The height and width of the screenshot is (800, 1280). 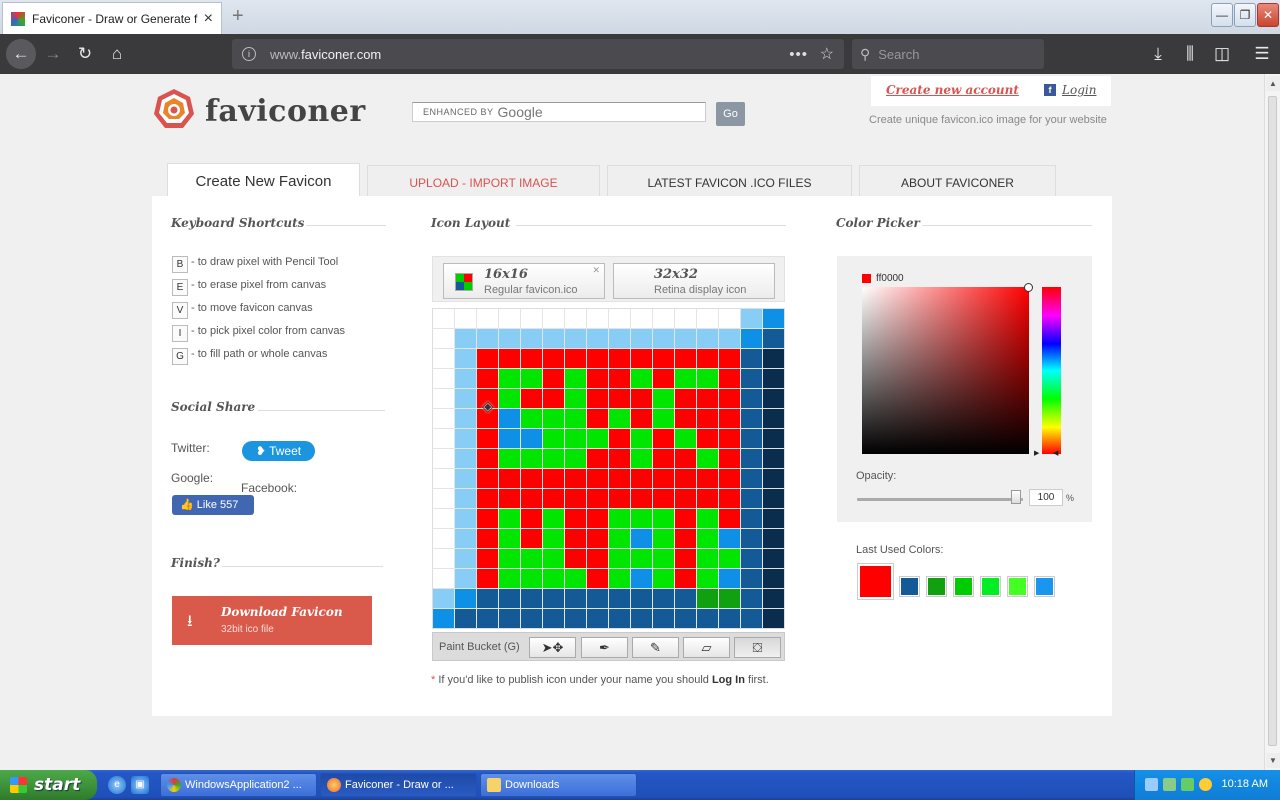 I want to click on url-bar: i www. faviconer.com ••• ☆, so click(x=538, y=54).